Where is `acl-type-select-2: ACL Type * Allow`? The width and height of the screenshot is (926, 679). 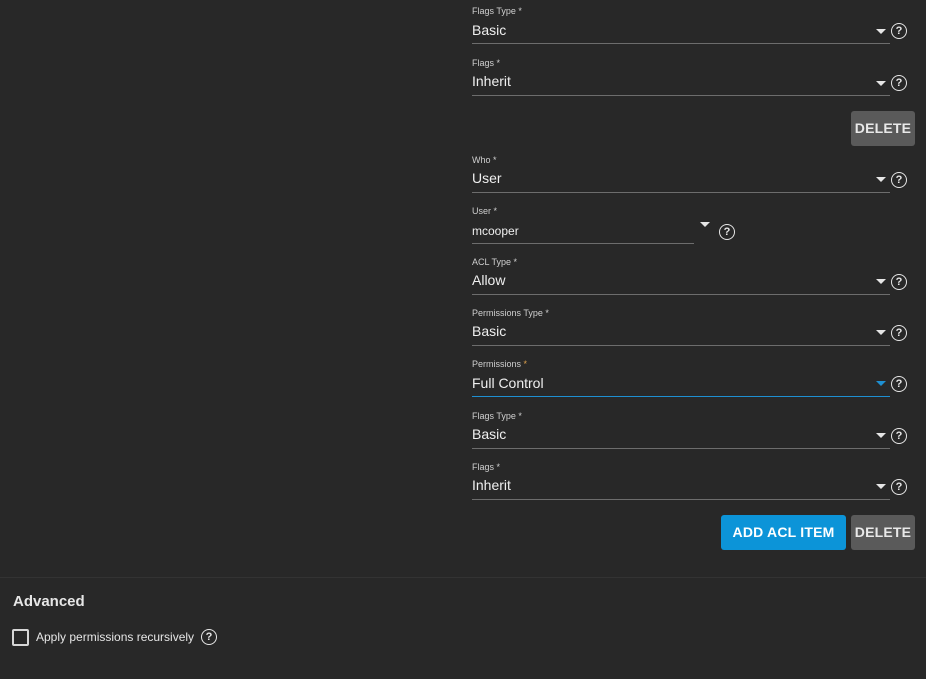
acl-type-select-2: ACL Type * Allow is located at coordinates (692, 277).